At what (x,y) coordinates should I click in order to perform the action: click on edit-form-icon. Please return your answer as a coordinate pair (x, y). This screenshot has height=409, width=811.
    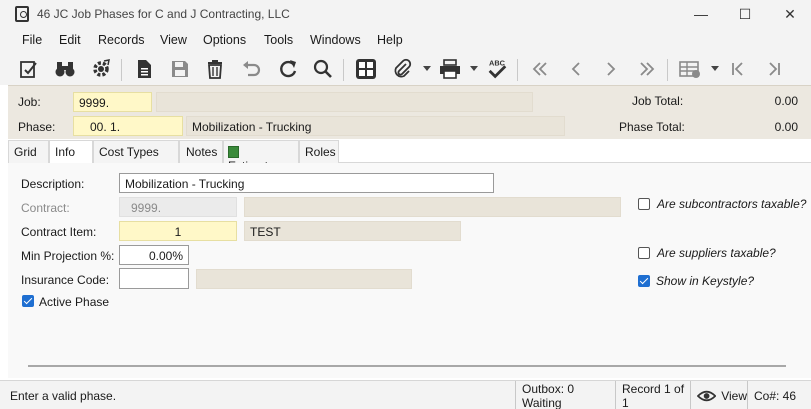
    Looking at the image, I should click on (29, 69).